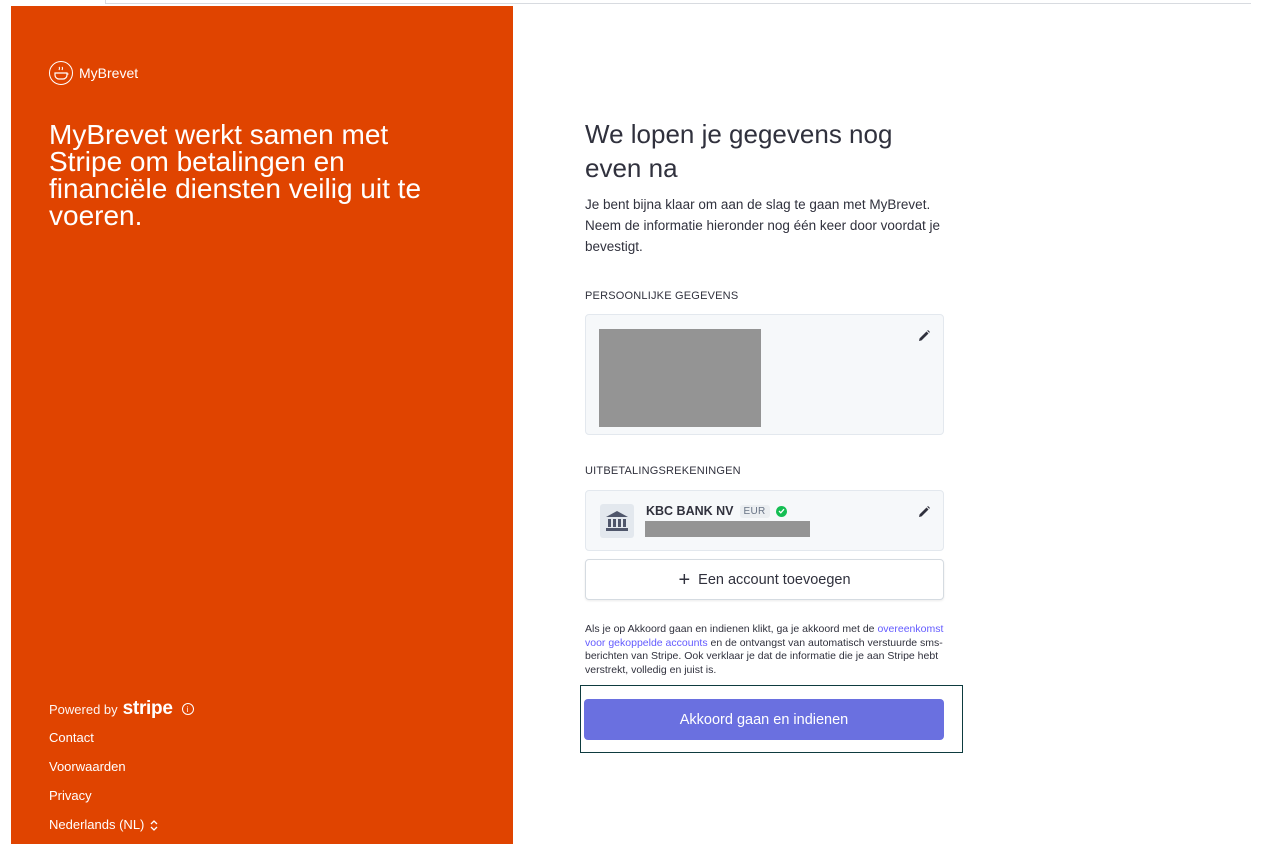 Image resolution: width=1261 pixels, height=844 pixels. What do you see at coordinates (147, 708) in the screenshot?
I see `stripe-wordmark: stripe` at bounding box center [147, 708].